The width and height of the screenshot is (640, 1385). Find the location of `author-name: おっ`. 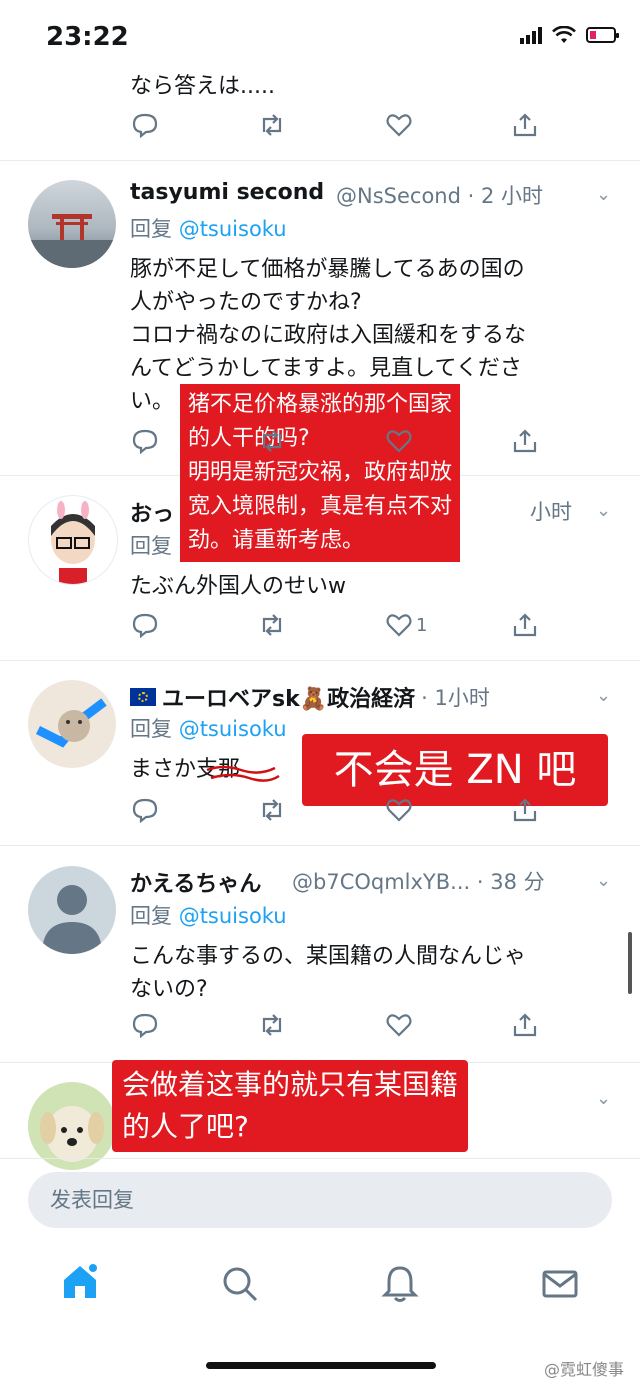

author-name: おっ is located at coordinates (152, 512).